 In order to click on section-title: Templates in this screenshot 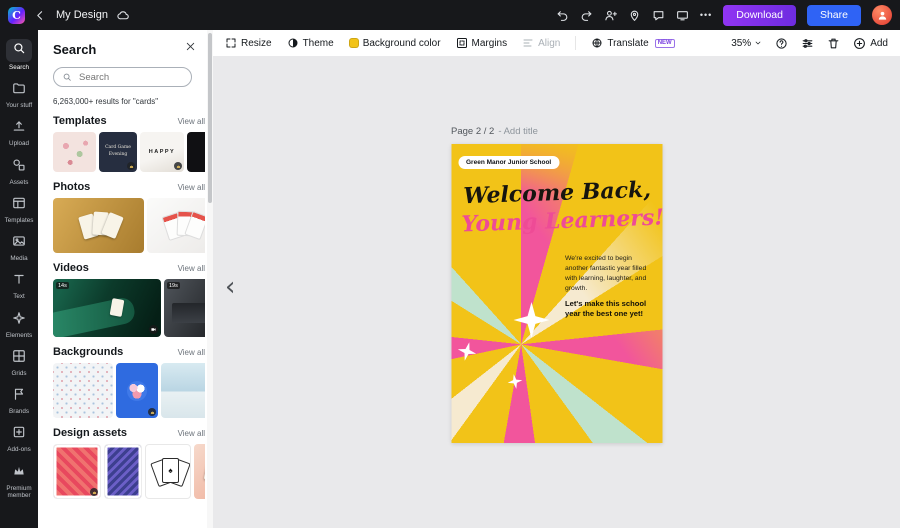, I will do `click(80, 121)`.